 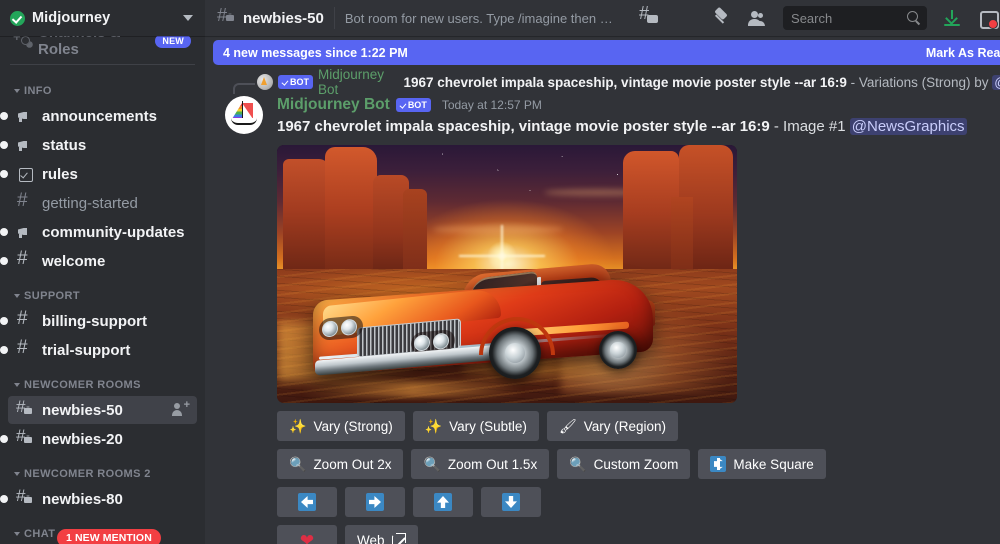 What do you see at coordinates (849, 18) in the screenshot?
I see `search-input` at bounding box center [849, 18].